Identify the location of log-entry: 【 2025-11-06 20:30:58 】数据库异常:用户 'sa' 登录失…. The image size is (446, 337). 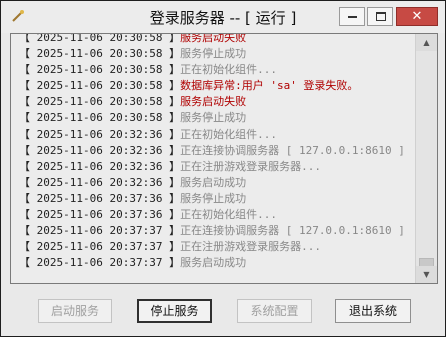
(211, 86).